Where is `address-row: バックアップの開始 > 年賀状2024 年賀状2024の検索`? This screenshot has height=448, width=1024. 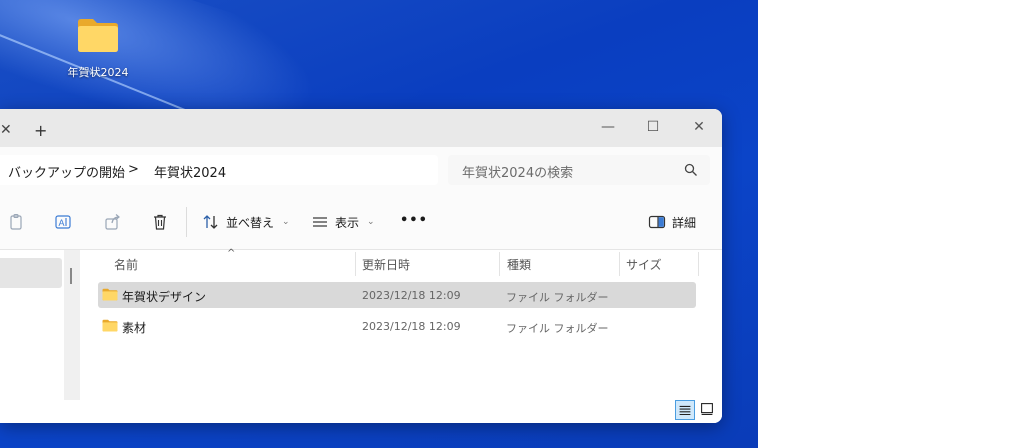 address-row: バックアップの開始 > 年賀状2024 年賀状2024の検索 is located at coordinates (361, 170).